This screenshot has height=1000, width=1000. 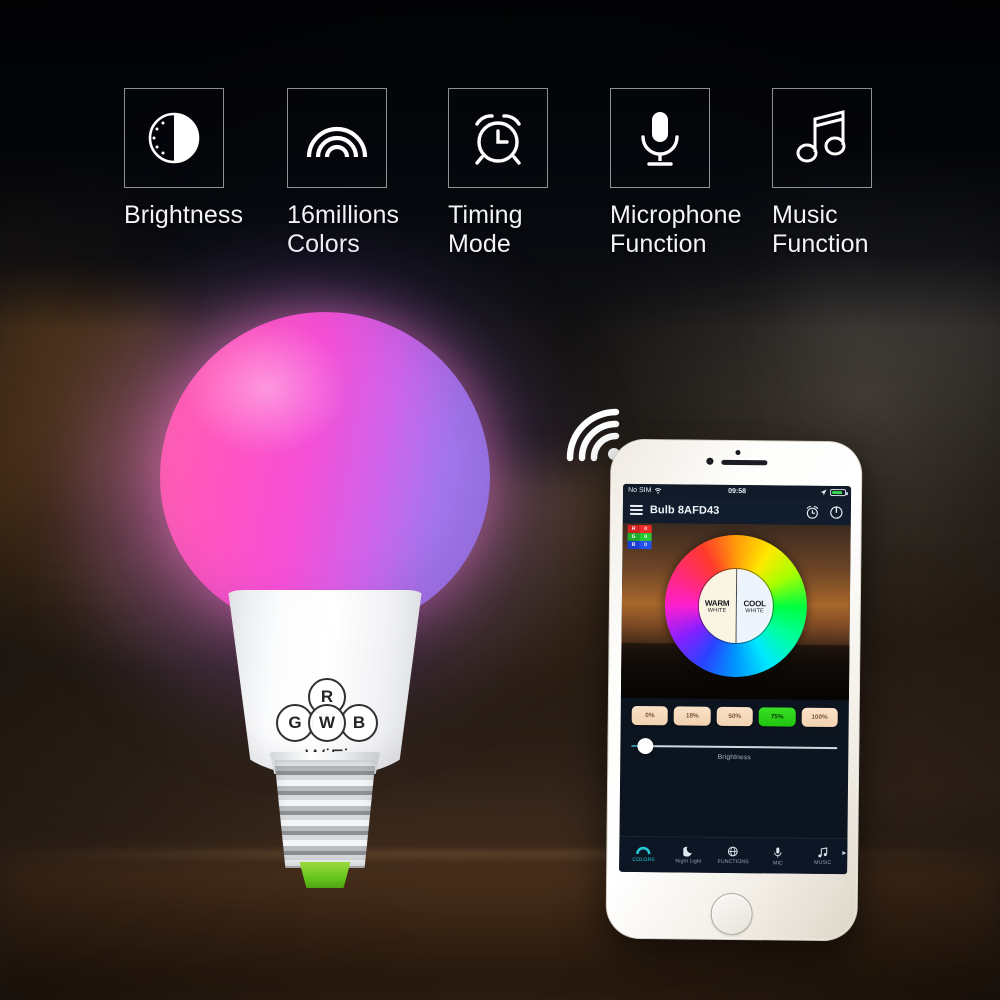 What do you see at coordinates (184, 215) in the screenshot?
I see `feature-label: Brightness` at bounding box center [184, 215].